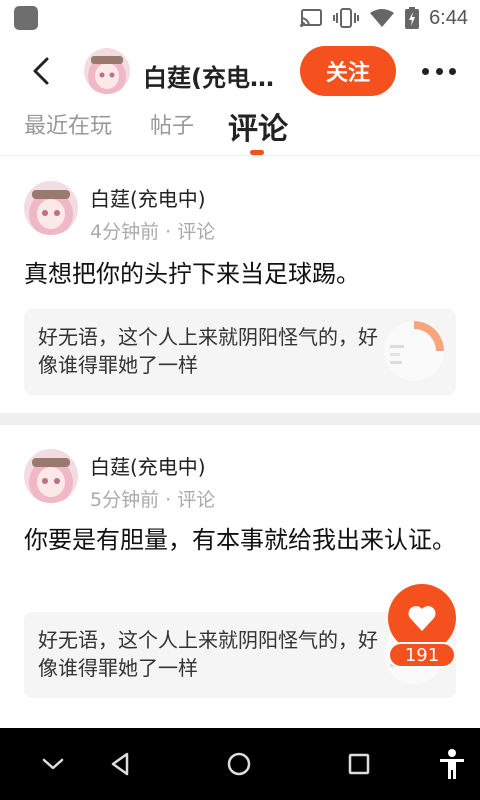 The height and width of the screenshot is (800, 480). I want to click on back-triangle-icon, so click(120, 764).